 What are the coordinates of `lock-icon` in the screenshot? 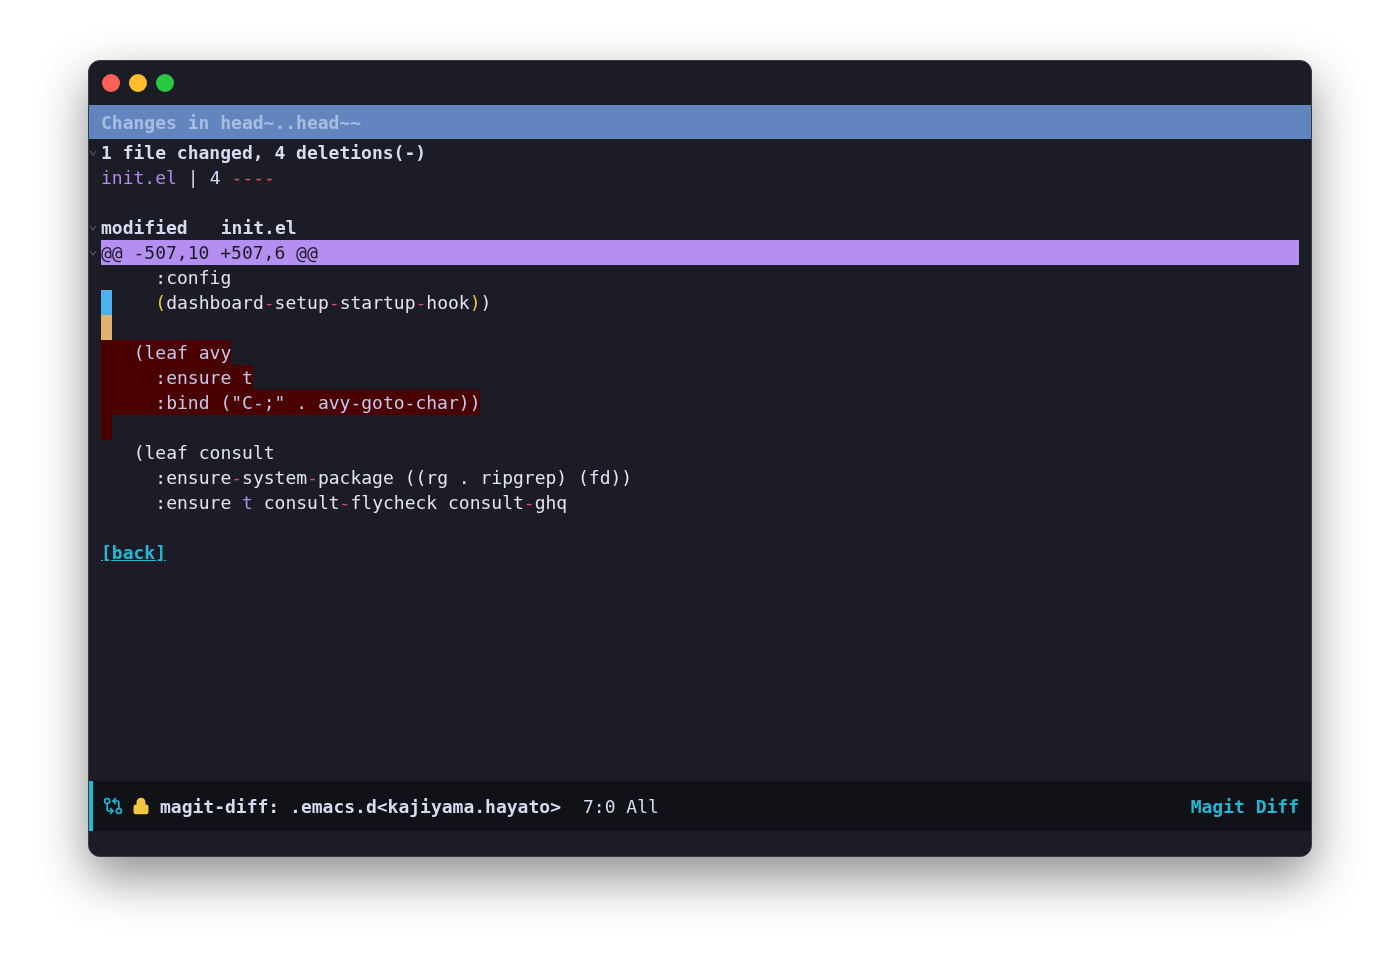 It's located at (141, 806).